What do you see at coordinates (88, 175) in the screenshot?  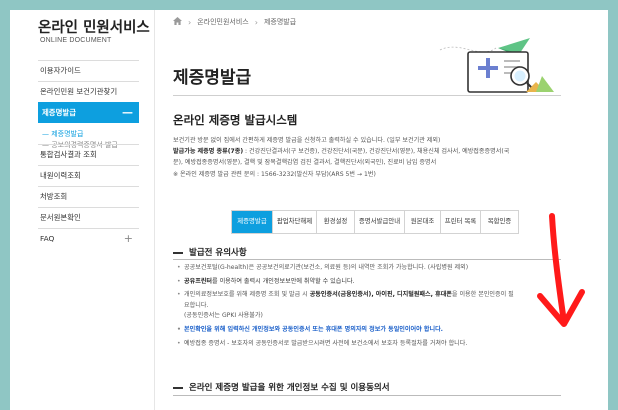 I see `sidebar-item-visit-history: 내원이력조회` at bounding box center [88, 175].